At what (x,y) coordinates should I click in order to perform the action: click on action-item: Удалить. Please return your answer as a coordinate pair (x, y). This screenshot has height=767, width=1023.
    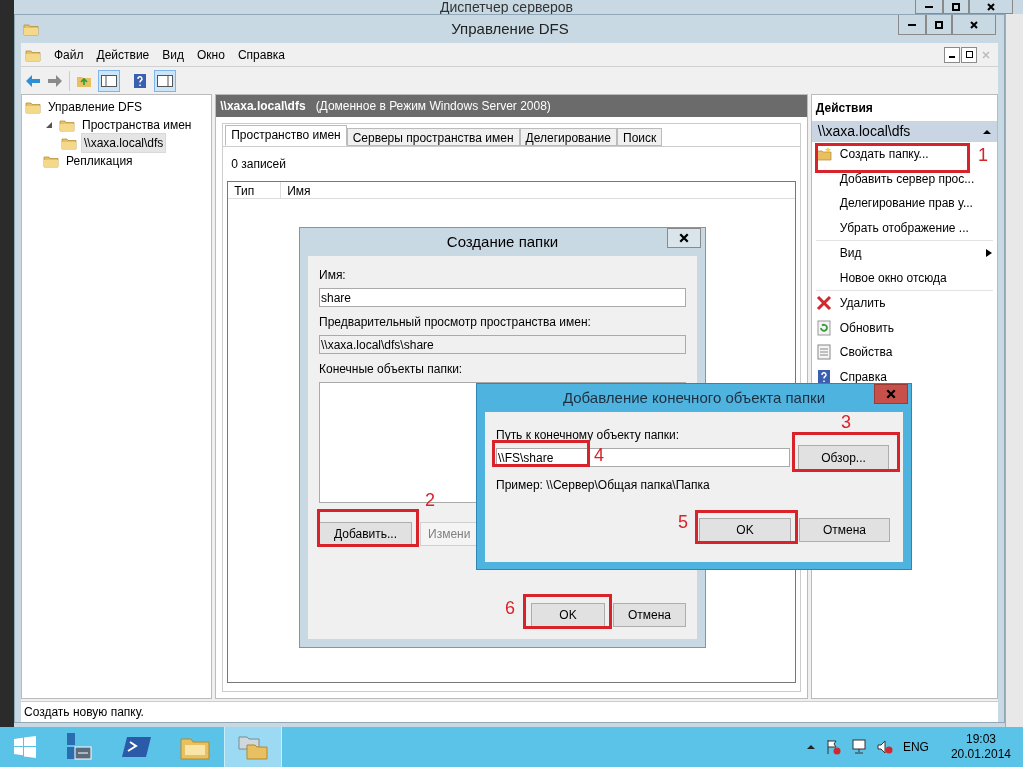
    Looking at the image, I should click on (862, 303).